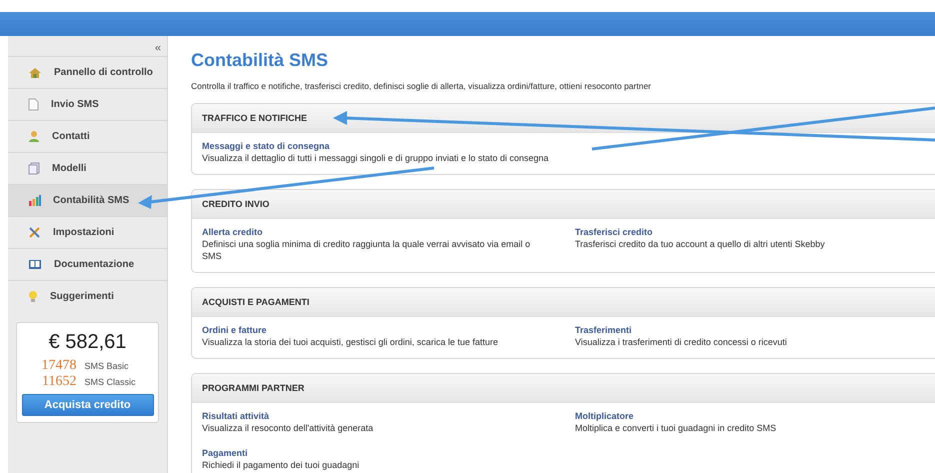  I want to click on entry-link: Trasferimenti, so click(755, 330).